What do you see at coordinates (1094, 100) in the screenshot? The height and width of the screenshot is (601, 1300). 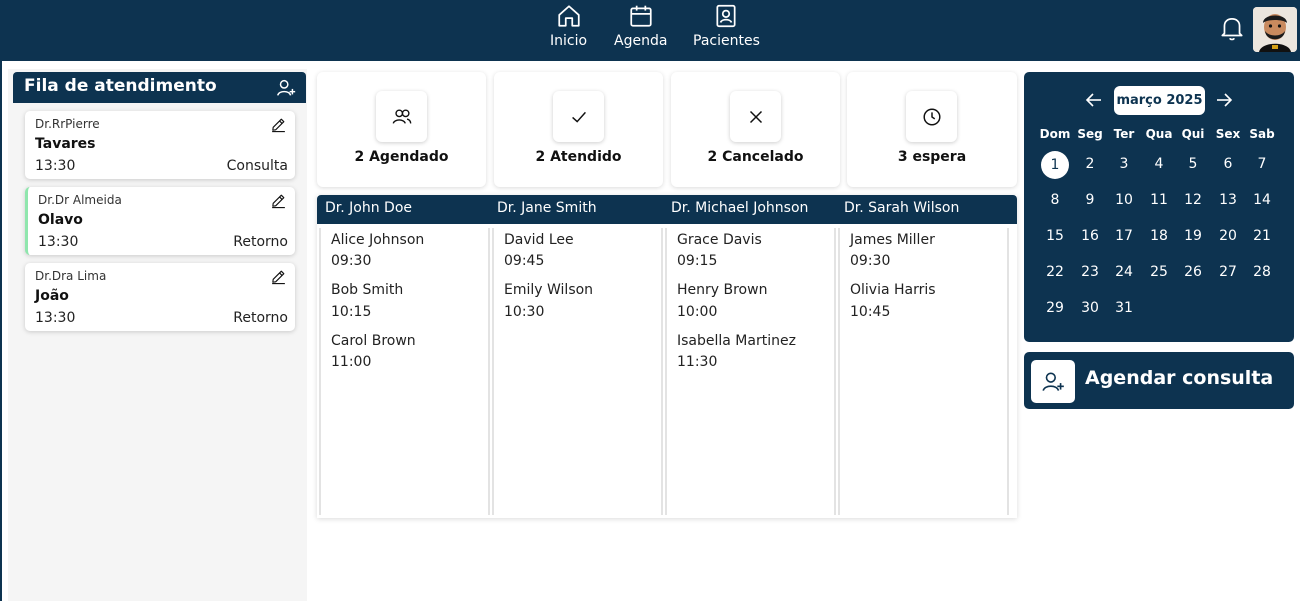 I see `arrow-left-icon` at bounding box center [1094, 100].